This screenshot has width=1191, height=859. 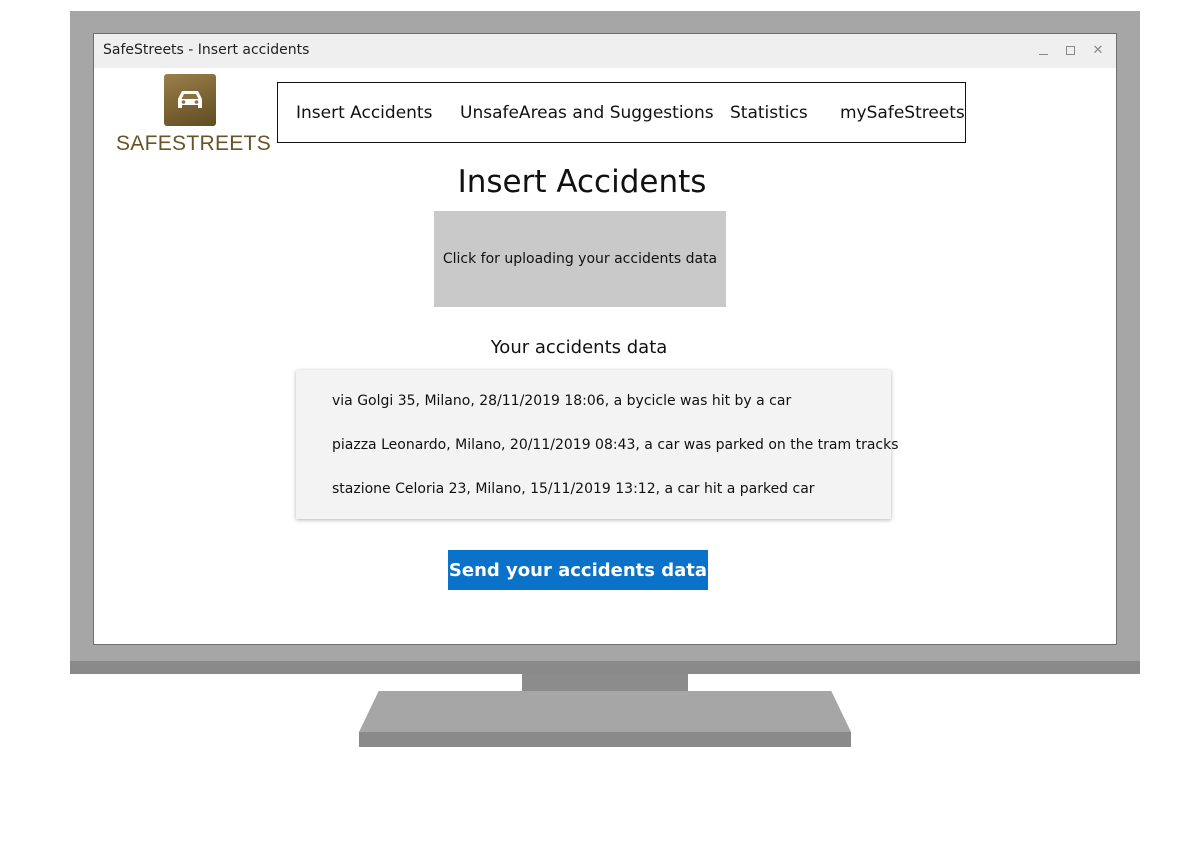 What do you see at coordinates (206, 50) in the screenshot?
I see `window-title: SafeStreets - Insert accidents` at bounding box center [206, 50].